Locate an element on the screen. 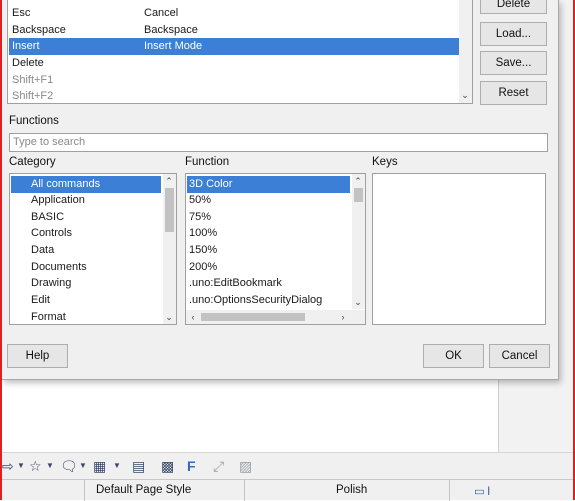  function-item: 50% is located at coordinates (199, 200).